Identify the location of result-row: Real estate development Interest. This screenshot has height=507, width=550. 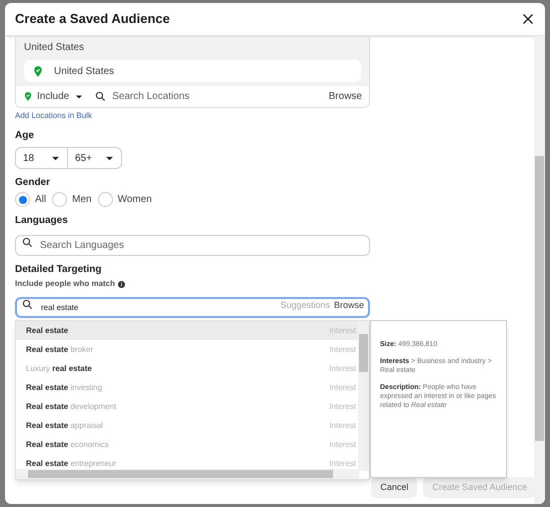
(187, 406).